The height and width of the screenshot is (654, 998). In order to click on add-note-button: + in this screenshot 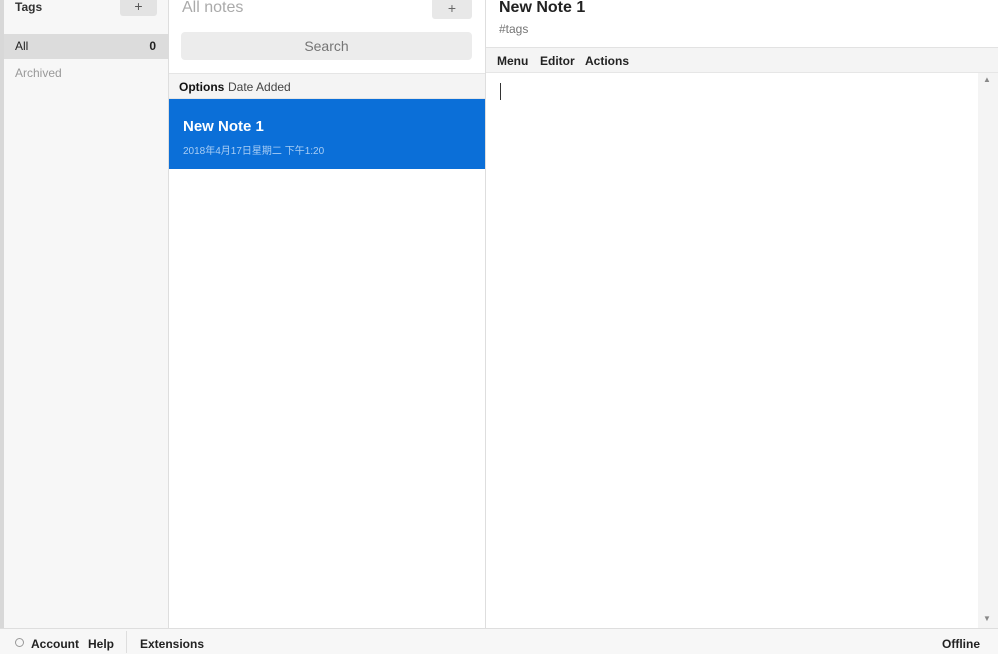, I will do `click(452, 9)`.